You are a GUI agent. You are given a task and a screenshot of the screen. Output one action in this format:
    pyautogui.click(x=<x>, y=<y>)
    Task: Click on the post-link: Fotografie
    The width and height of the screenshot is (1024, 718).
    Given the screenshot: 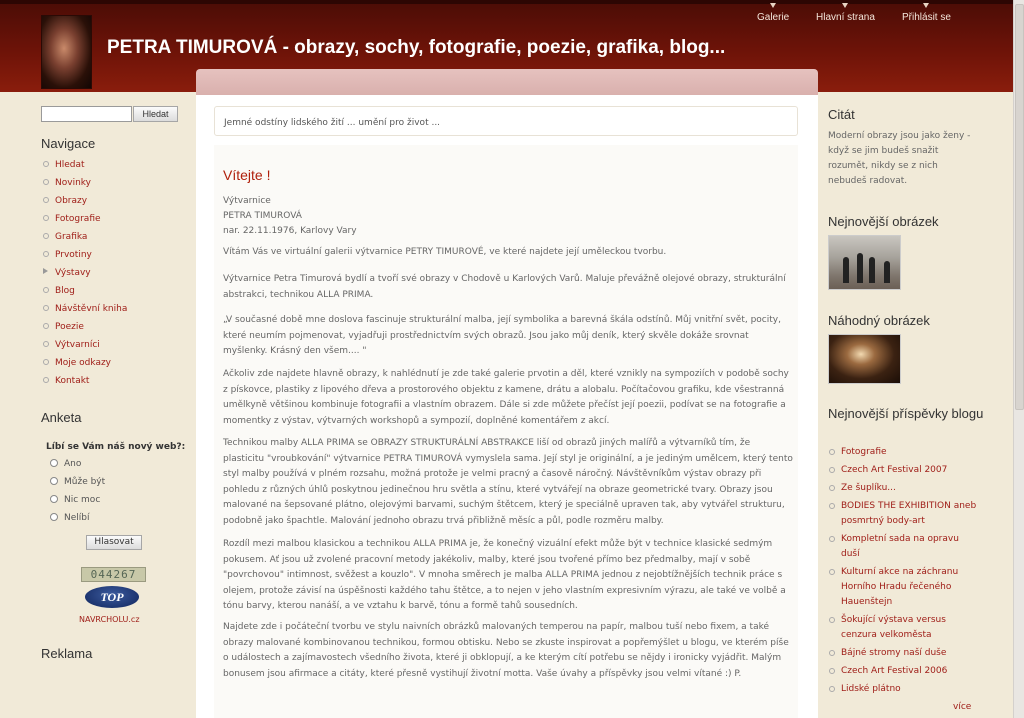 What is the action you would take?
    pyautogui.click(x=903, y=452)
    